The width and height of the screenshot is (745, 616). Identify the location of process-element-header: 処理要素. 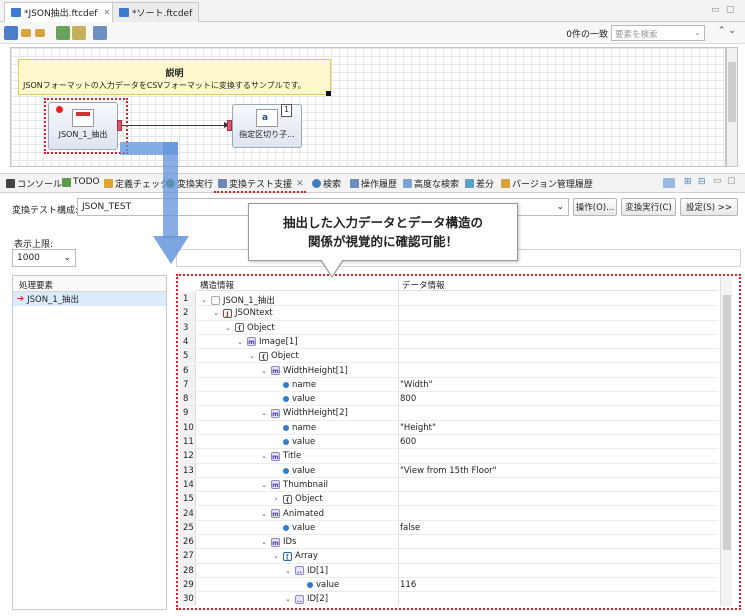
(89, 284).